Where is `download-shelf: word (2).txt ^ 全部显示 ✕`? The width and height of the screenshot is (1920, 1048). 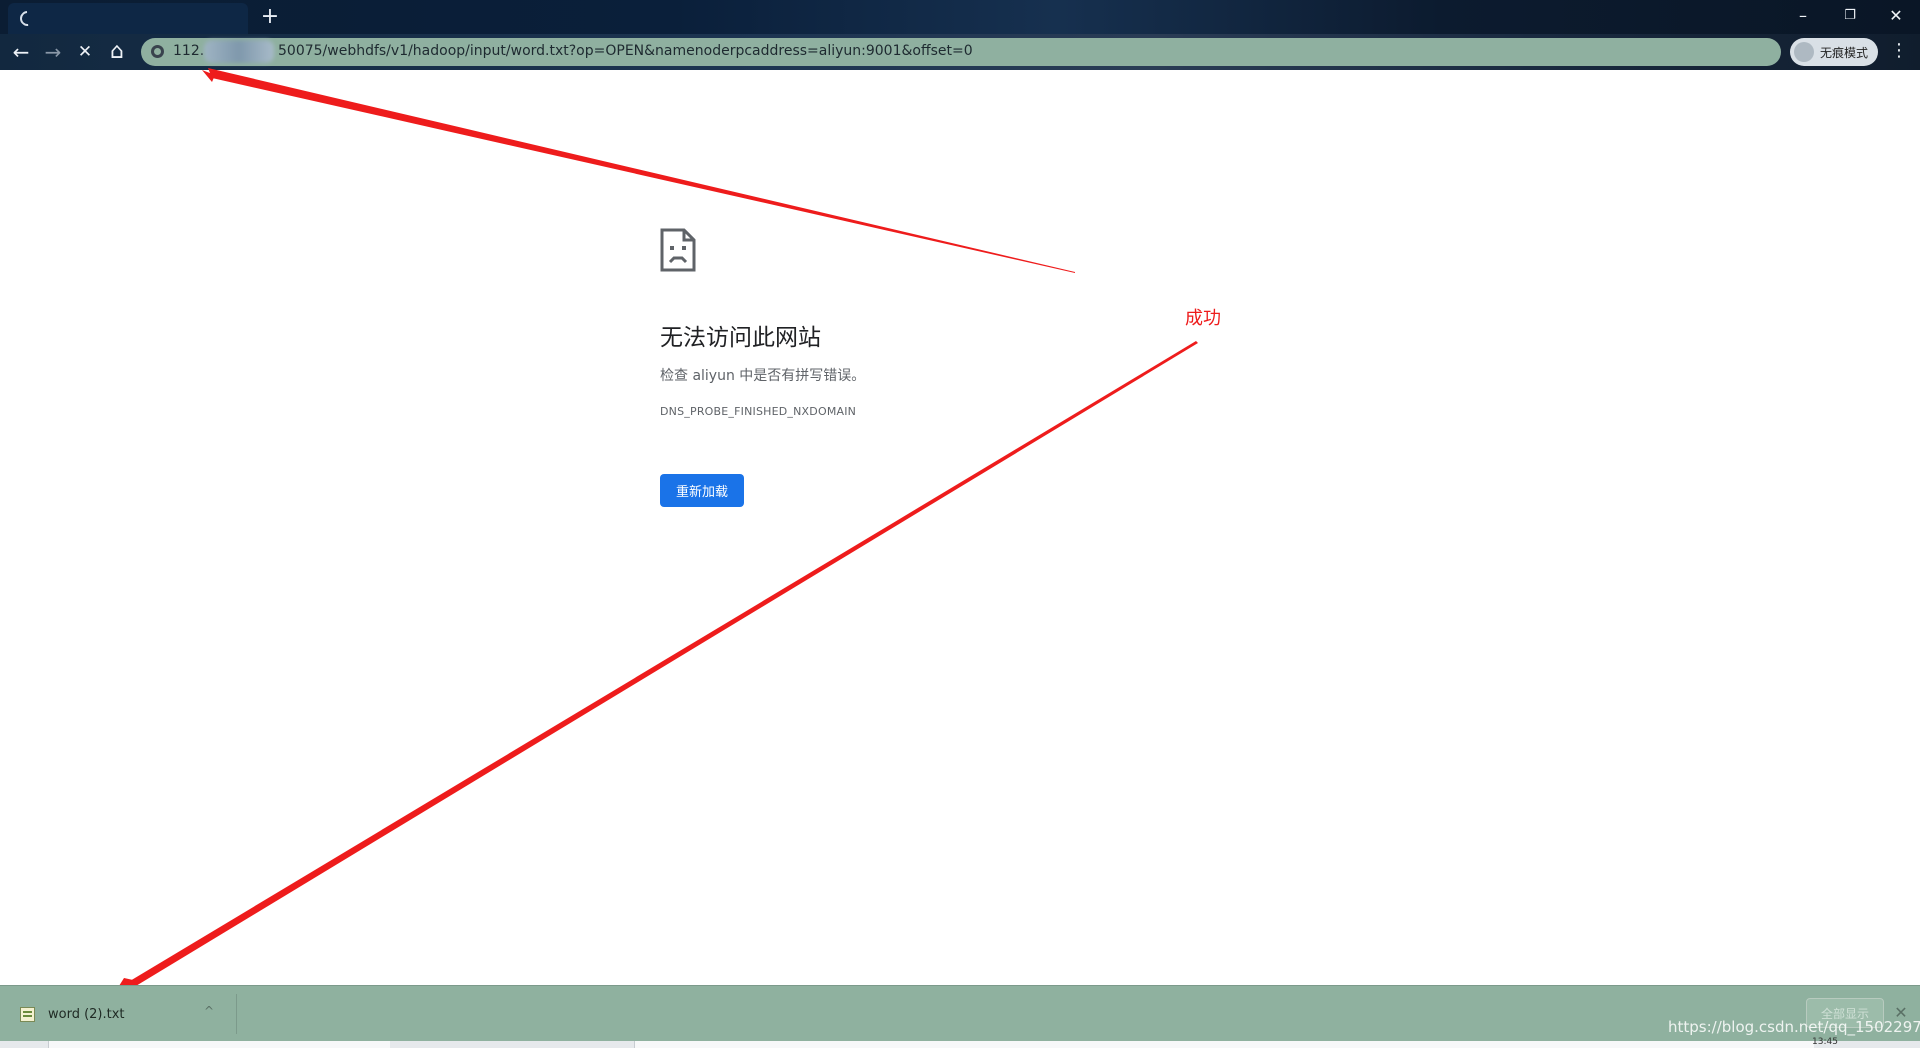
download-shelf: word (2).txt ^ 全部显示 ✕ is located at coordinates (960, 1013).